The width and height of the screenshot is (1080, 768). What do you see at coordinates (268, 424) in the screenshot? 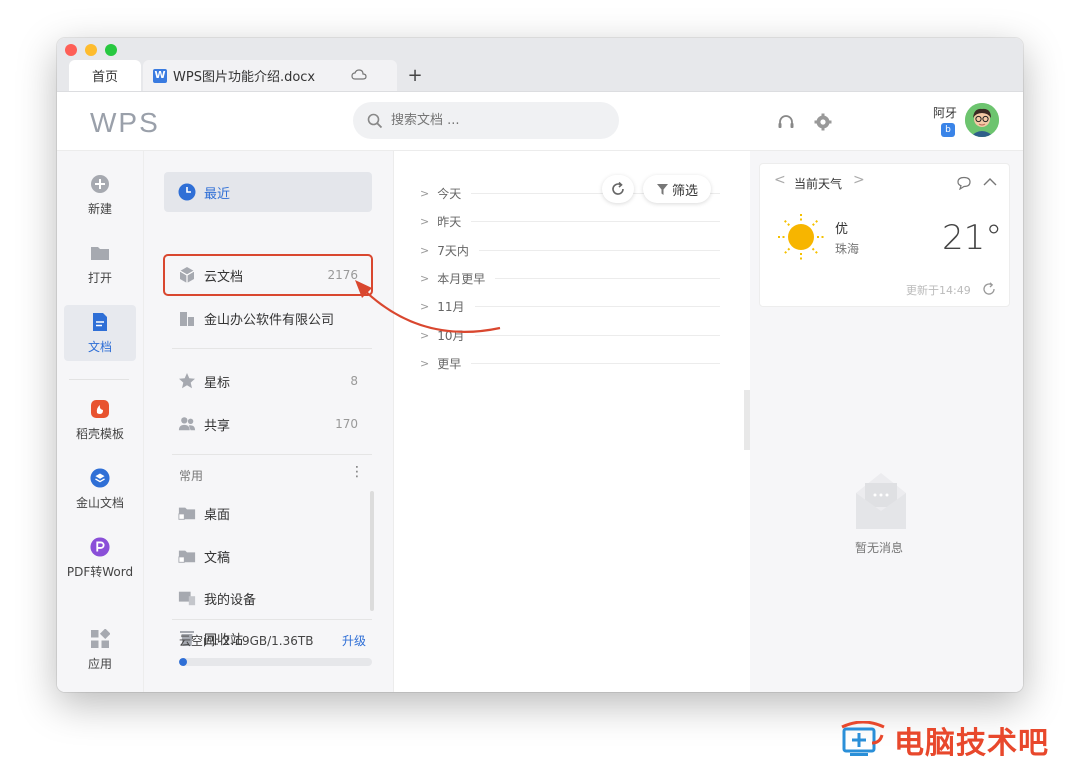
I see `category-shared: 共享 170` at bounding box center [268, 424].